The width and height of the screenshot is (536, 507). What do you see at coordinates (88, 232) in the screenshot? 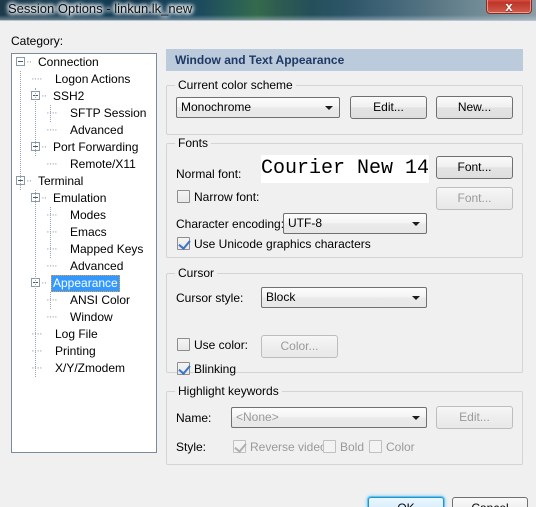
I see `sidebar-item-label: Emacs` at bounding box center [88, 232].